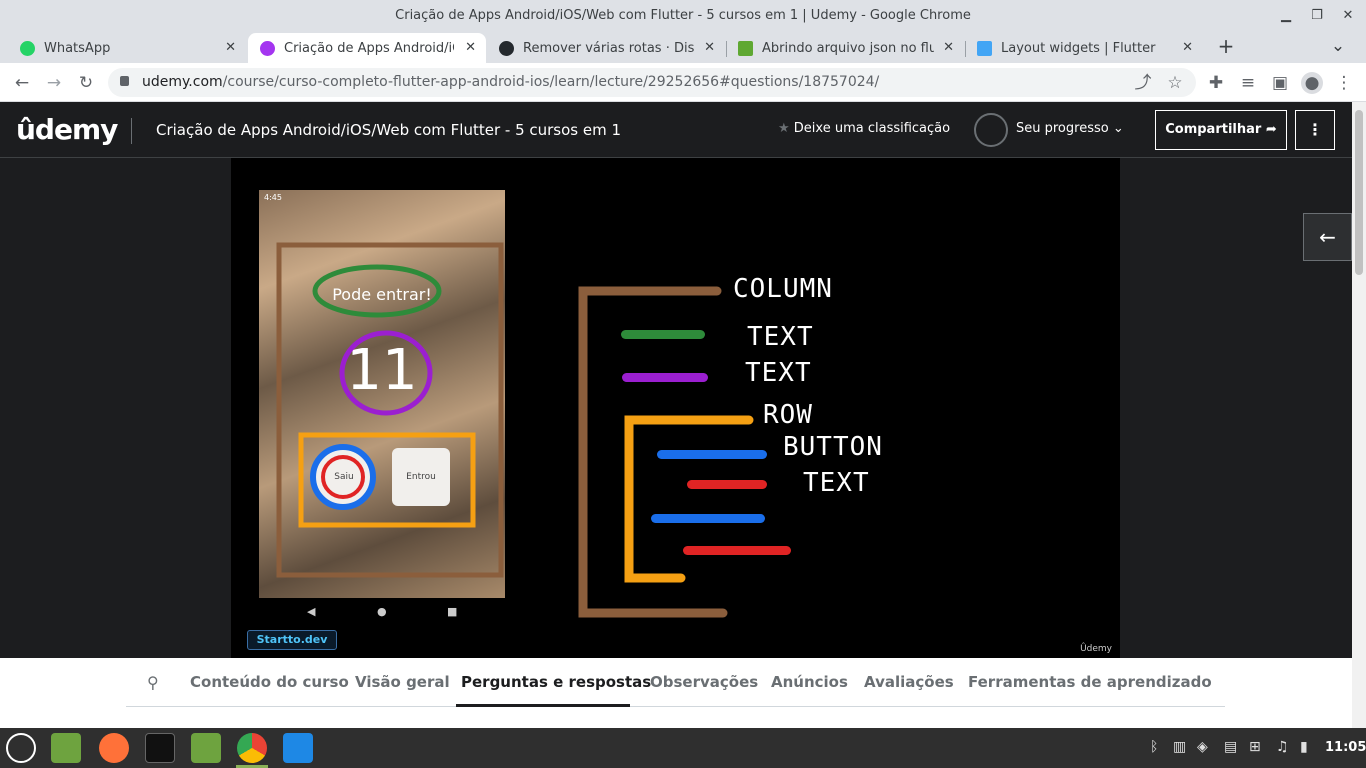  Describe the element at coordinates (745, 48) in the screenshot. I see `stackoverflow-icon` at that location.